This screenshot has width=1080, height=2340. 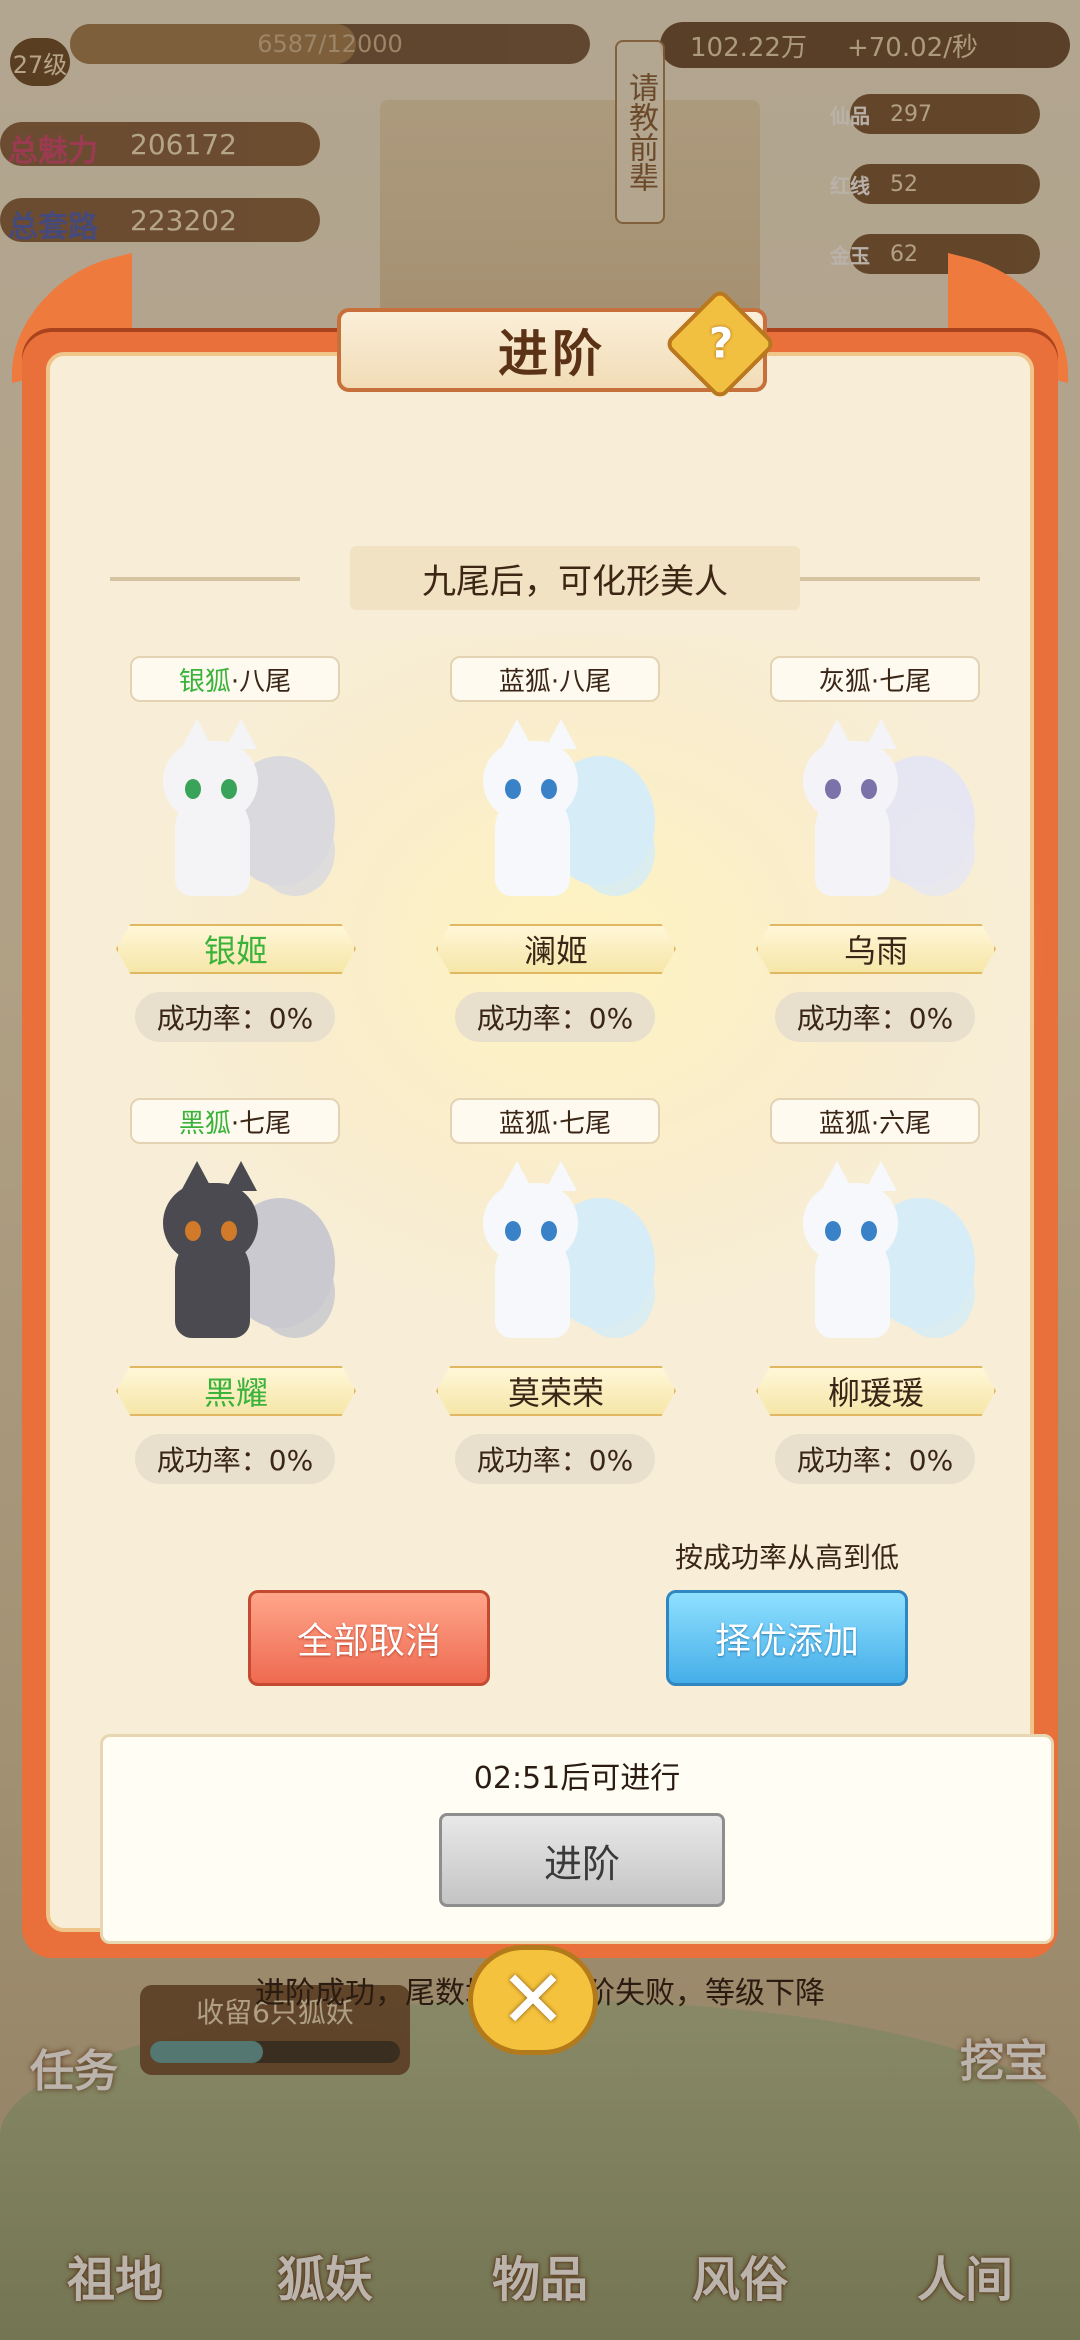 I want to click on fox-name: 莫荣荣, so click(x=556, y=1391).